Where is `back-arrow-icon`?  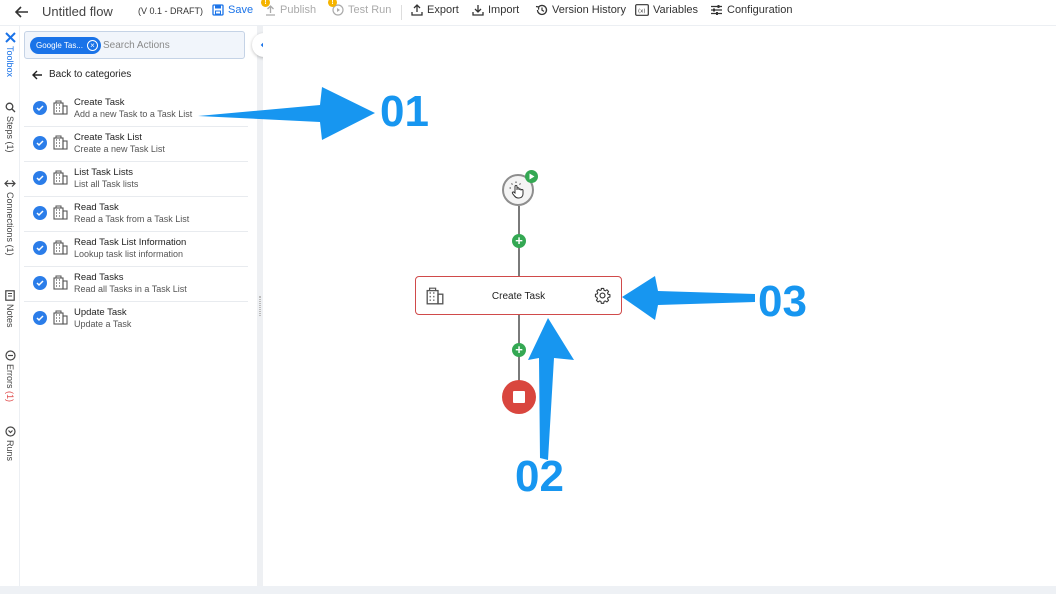
back-arrow-icon is located at coordinates (22, 12).